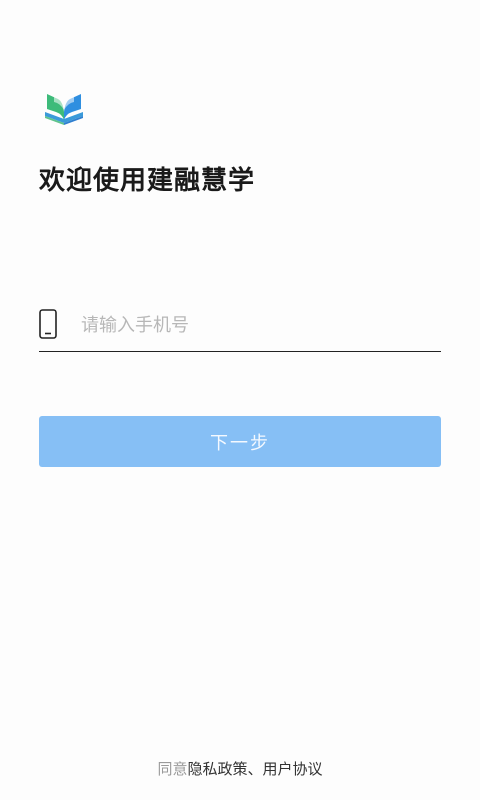 The height and width of the screenshot is (800, 480). I want to click on book-logo-icon, so click(64, 109).